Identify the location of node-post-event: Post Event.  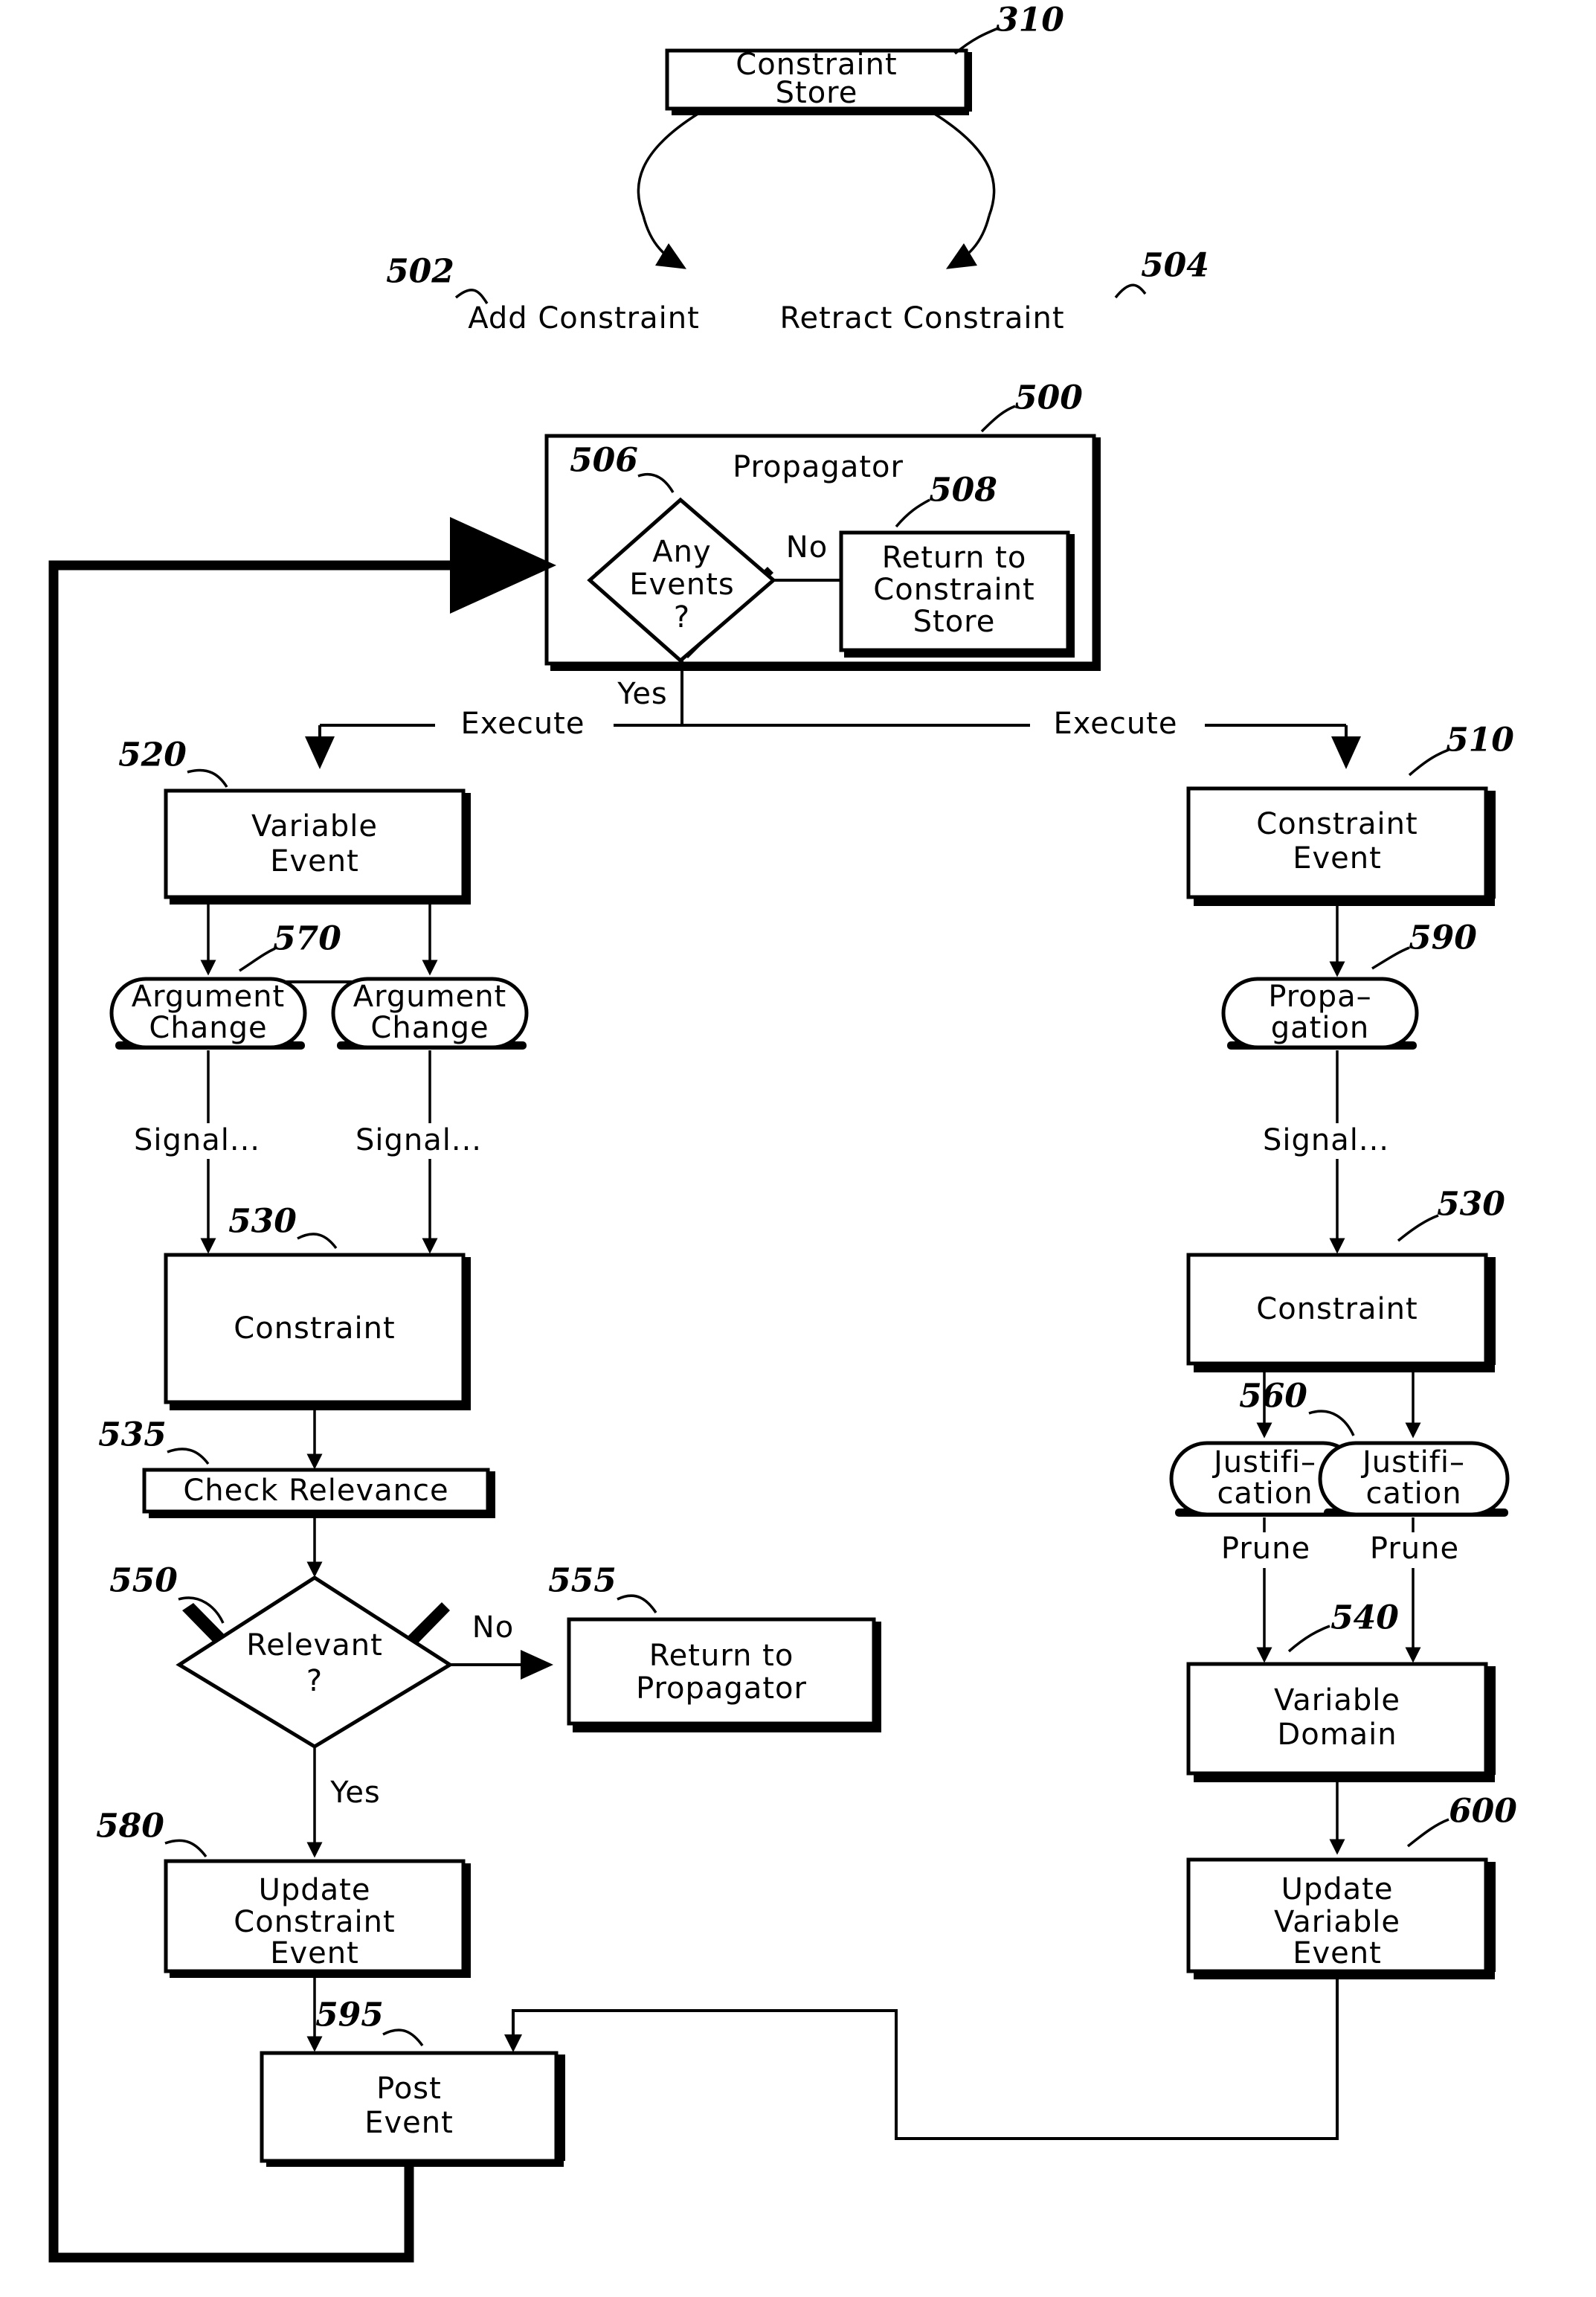
(412, 2109).